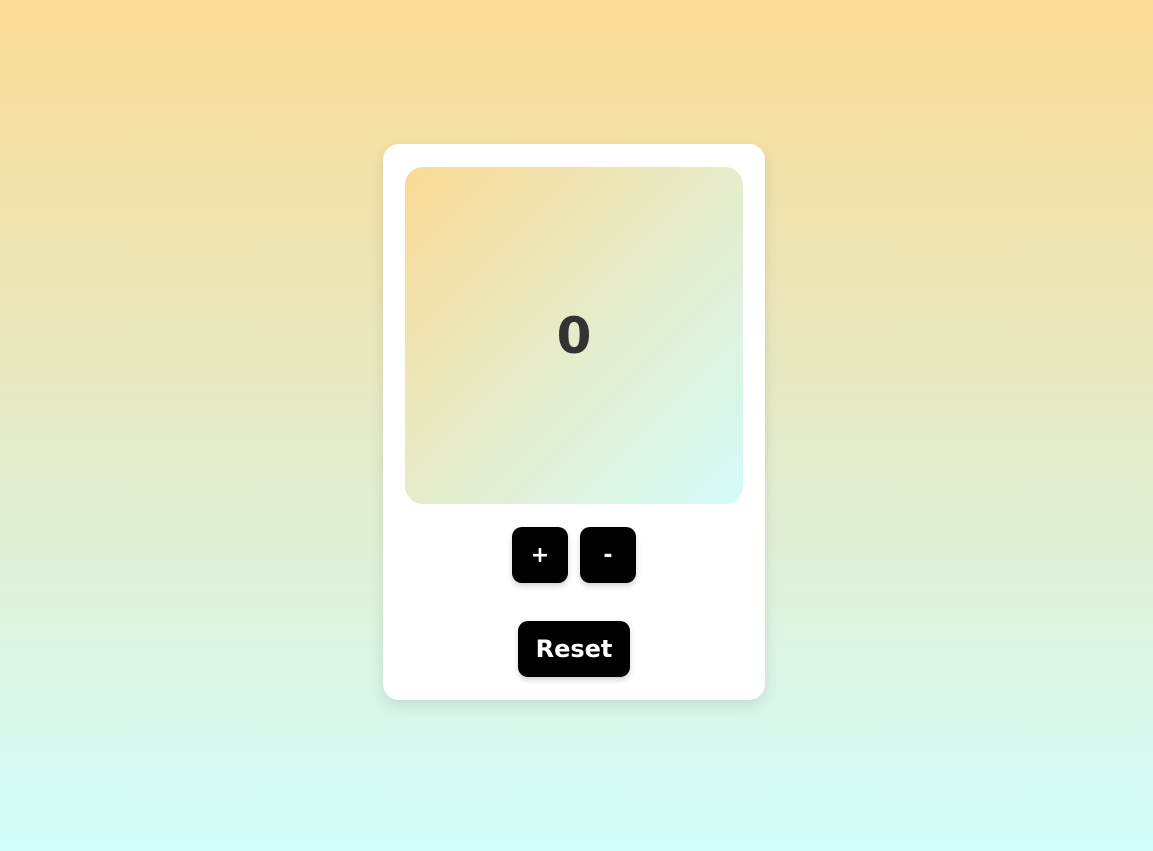 This screenshot has height=851, width=1153. I want to click on counter-value: 0, so click(574, 335).